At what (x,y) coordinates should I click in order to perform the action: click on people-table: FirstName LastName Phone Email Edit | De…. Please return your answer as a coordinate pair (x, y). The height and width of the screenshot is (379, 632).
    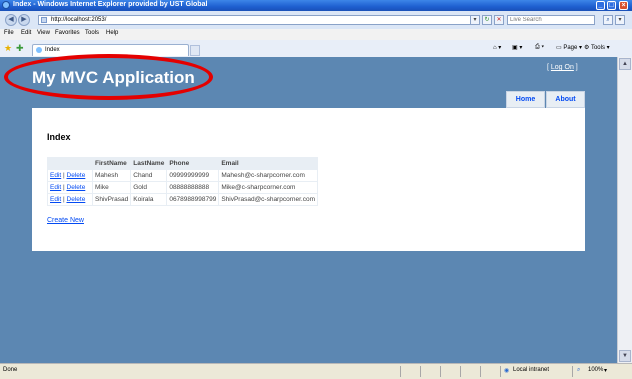
    Looking at the image, I should click on (182, 181).